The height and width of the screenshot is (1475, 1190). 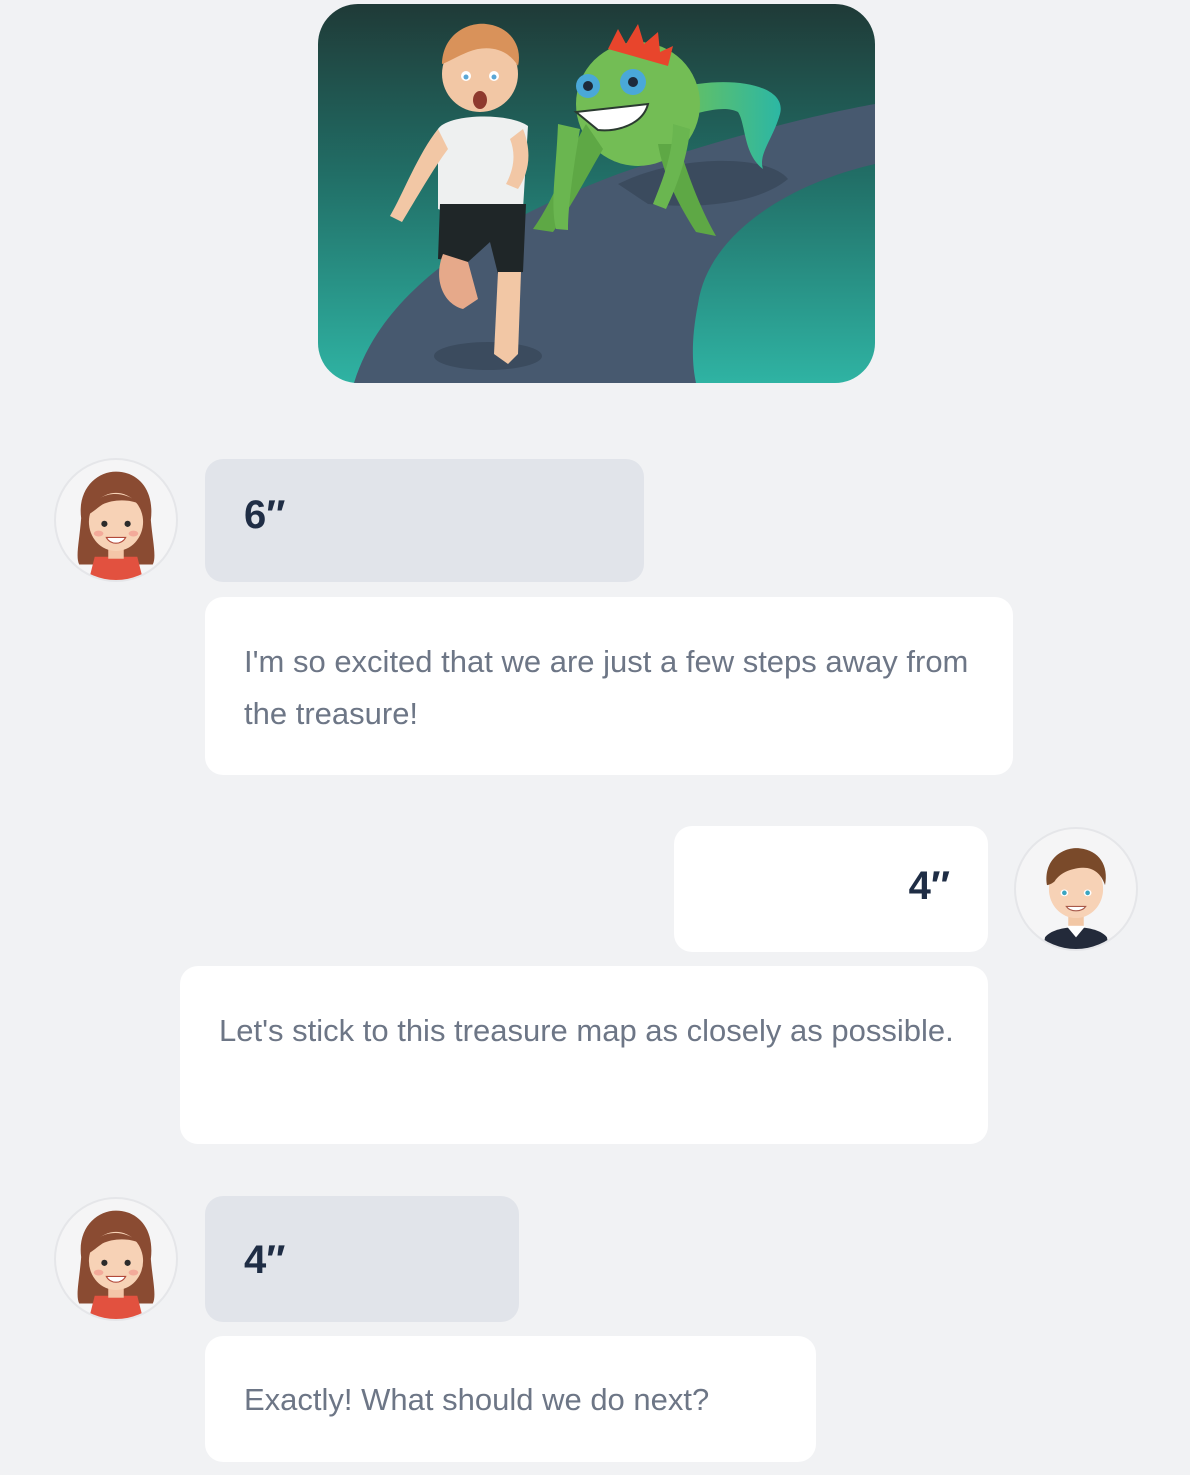 I want to click on audio-duration: 6″, so click(x=265, y=515).